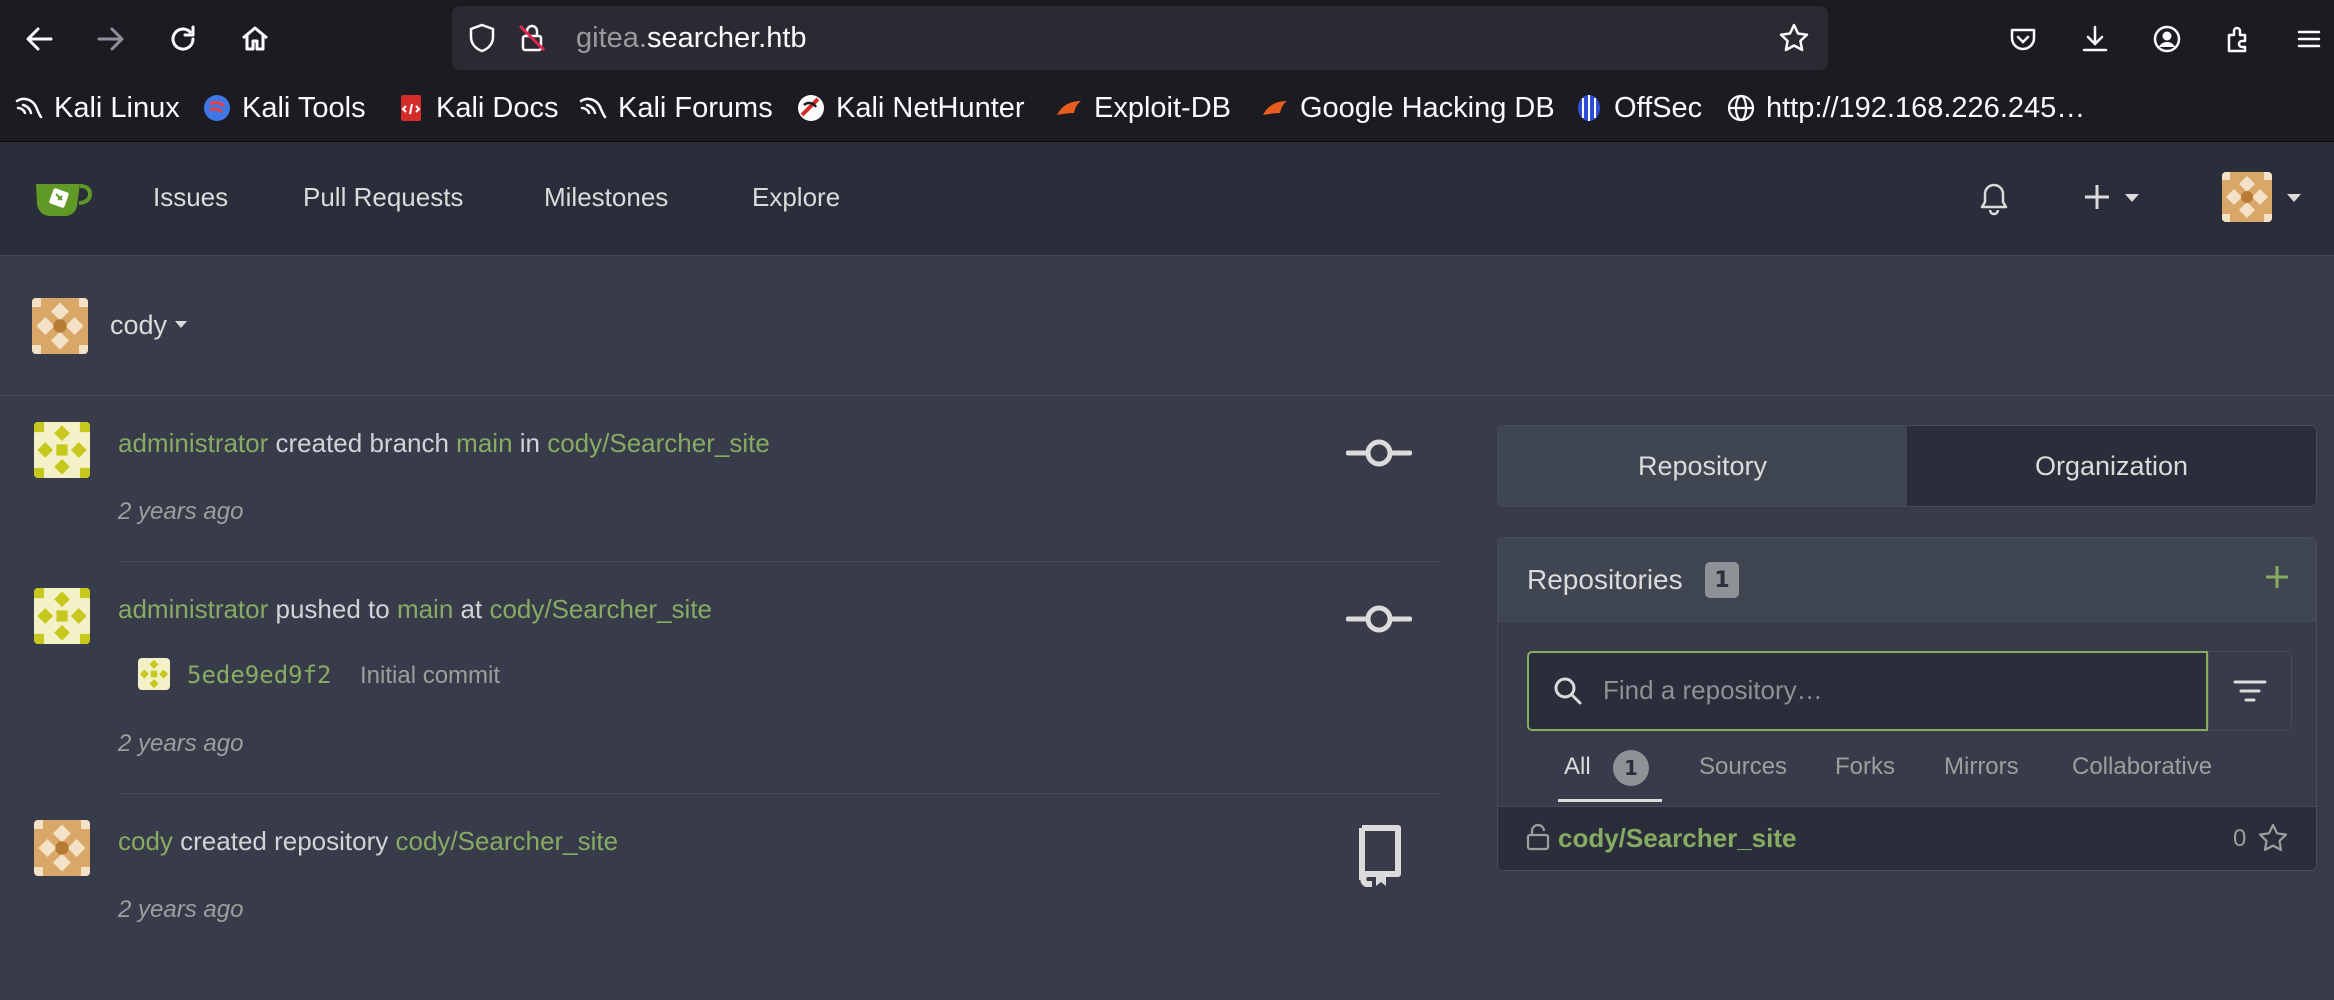  I want to click on extensions-button, so click(2239, 39).